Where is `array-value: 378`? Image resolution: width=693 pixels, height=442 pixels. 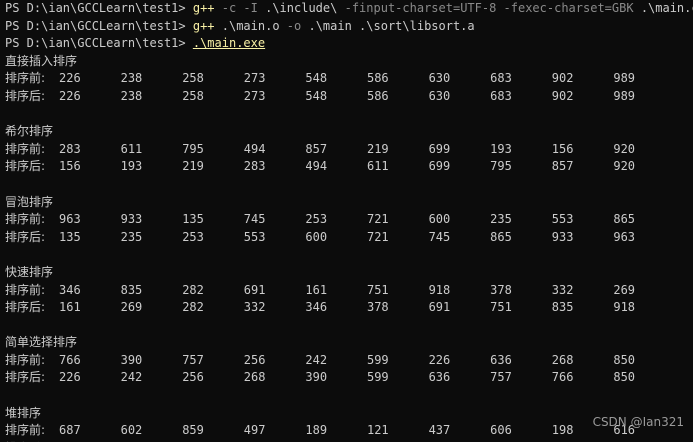
array-value: 378 is located at coordinates (501, 289).